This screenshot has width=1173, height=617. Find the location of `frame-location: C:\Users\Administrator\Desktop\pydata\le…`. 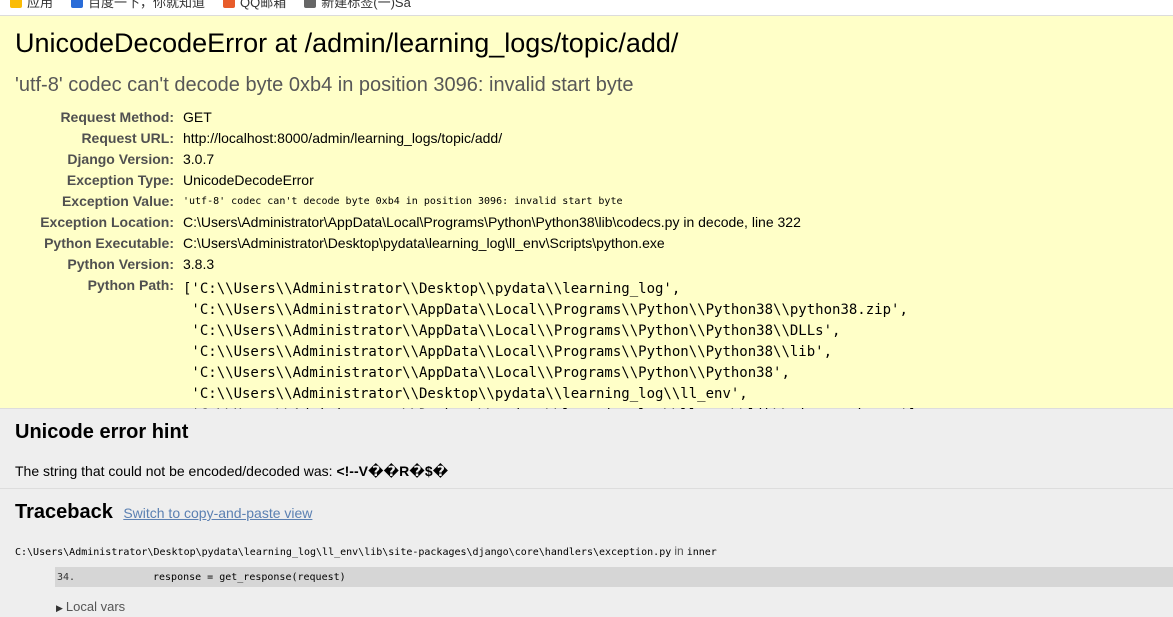

frame-location: C:\Users\Administrator\Desktop\pydata\le… is located at coordinates (366, 551).